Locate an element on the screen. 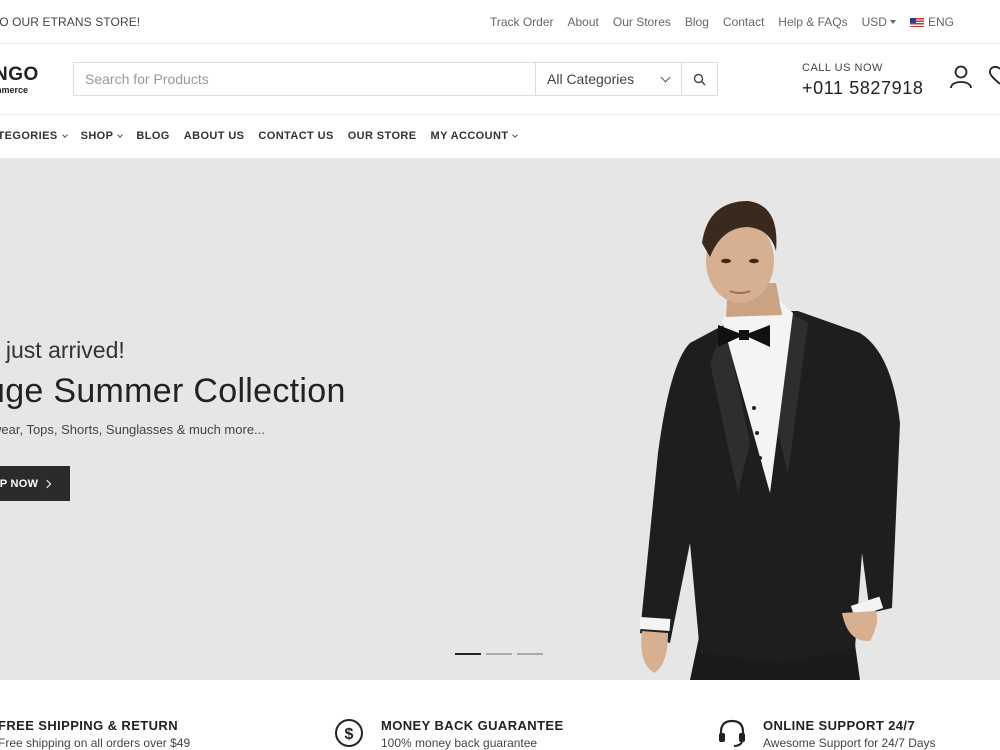 Image resolution: width=1000 pixels, height=750 pixels. feature-subtitle: Awesome Support for 24/7 Days is located at coordinates (849, 743).